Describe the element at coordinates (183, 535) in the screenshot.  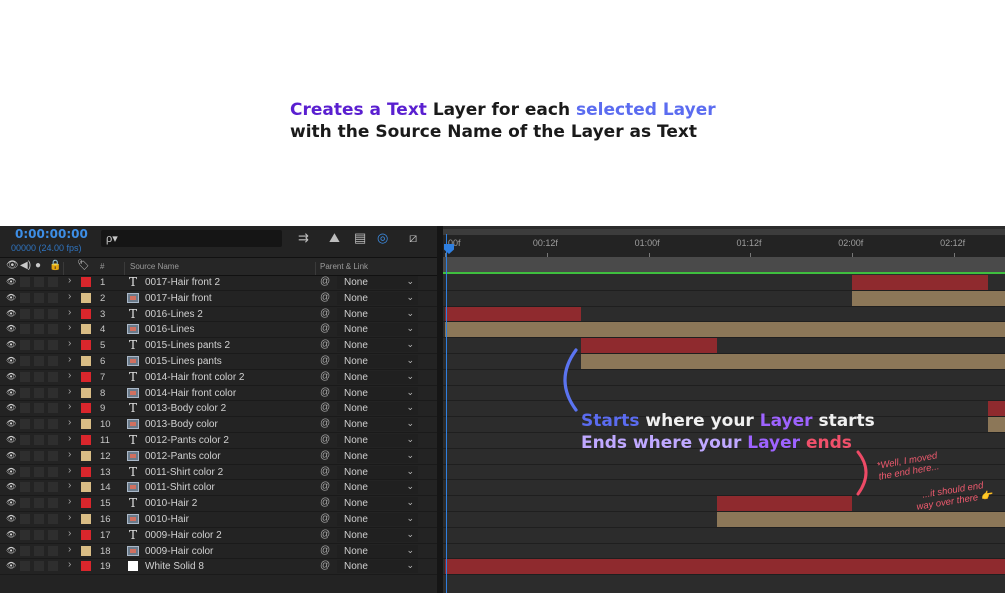
I see `layer-name: 0009-Hair color 2` at that location.